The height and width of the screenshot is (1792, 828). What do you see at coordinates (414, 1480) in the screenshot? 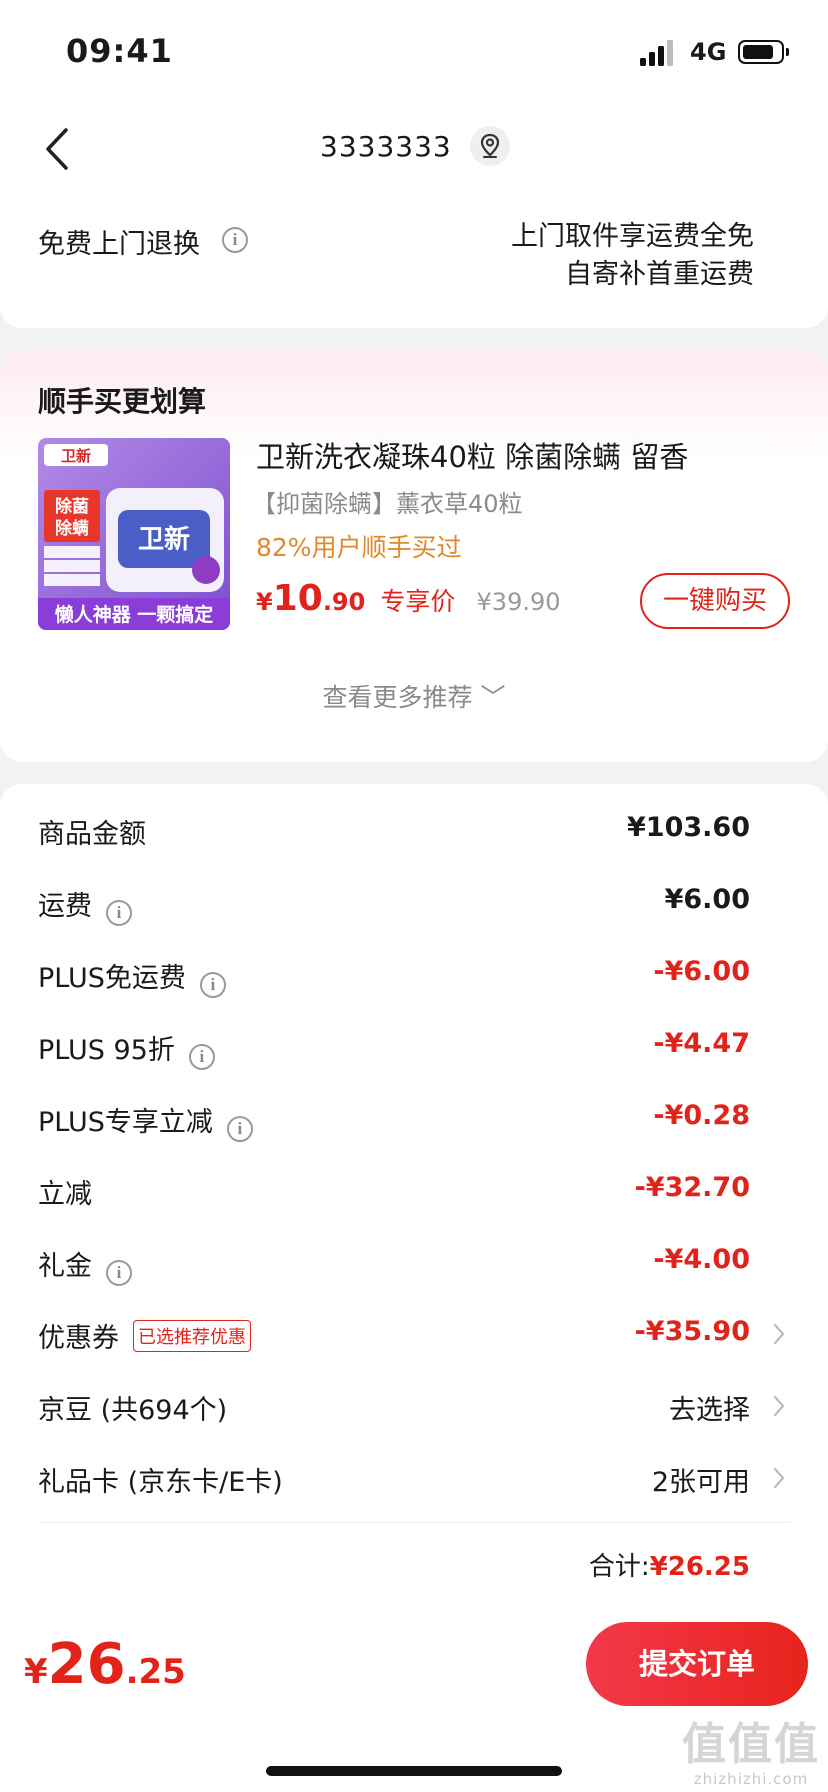
I see `bill-row-gift-card: 礼品卡 (京东卡/E卡) 2张可用` at bounding box center [414, 1480].